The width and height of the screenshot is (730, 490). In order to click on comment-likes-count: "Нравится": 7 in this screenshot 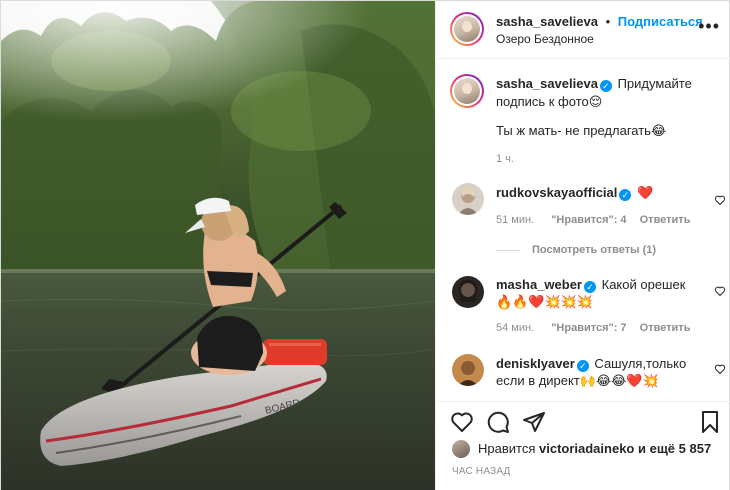, I will do `click(588, 328)`.